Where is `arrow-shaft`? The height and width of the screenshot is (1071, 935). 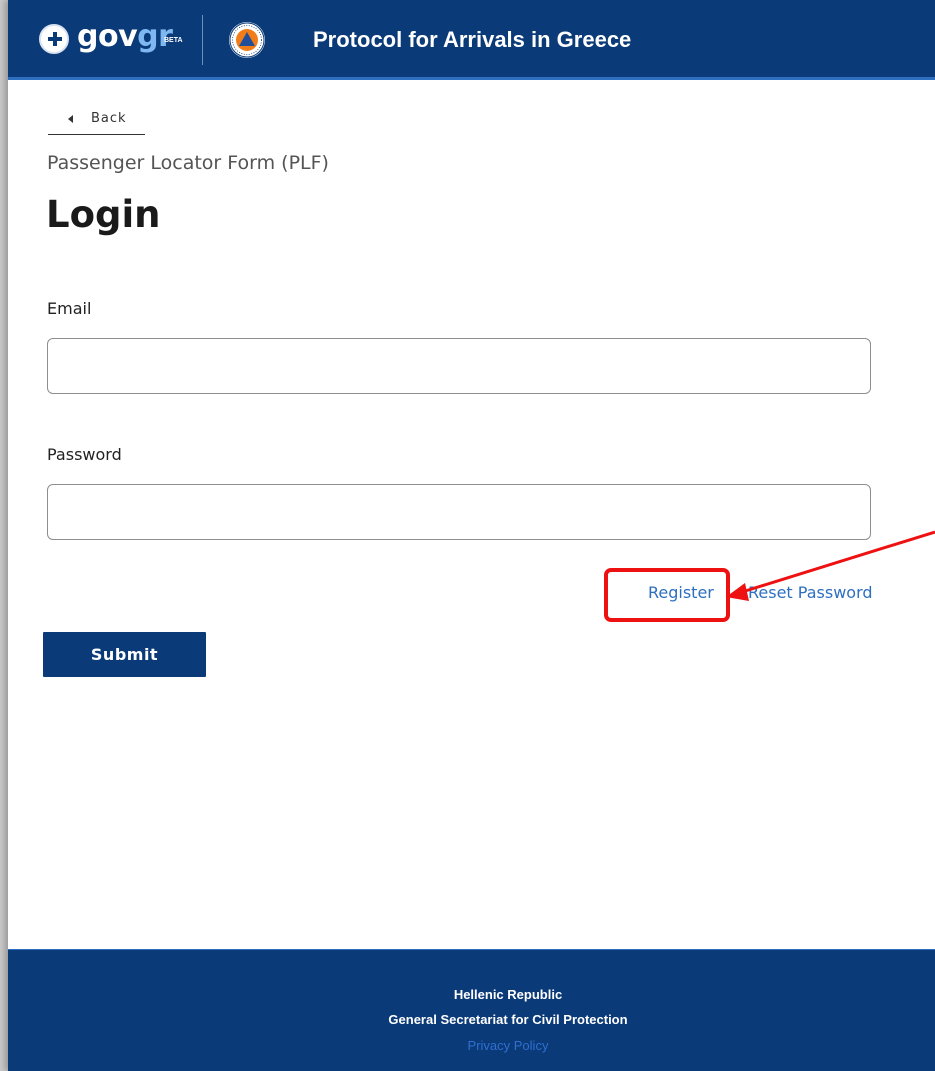
arrow-shaft is located at coordinates (838, 562).